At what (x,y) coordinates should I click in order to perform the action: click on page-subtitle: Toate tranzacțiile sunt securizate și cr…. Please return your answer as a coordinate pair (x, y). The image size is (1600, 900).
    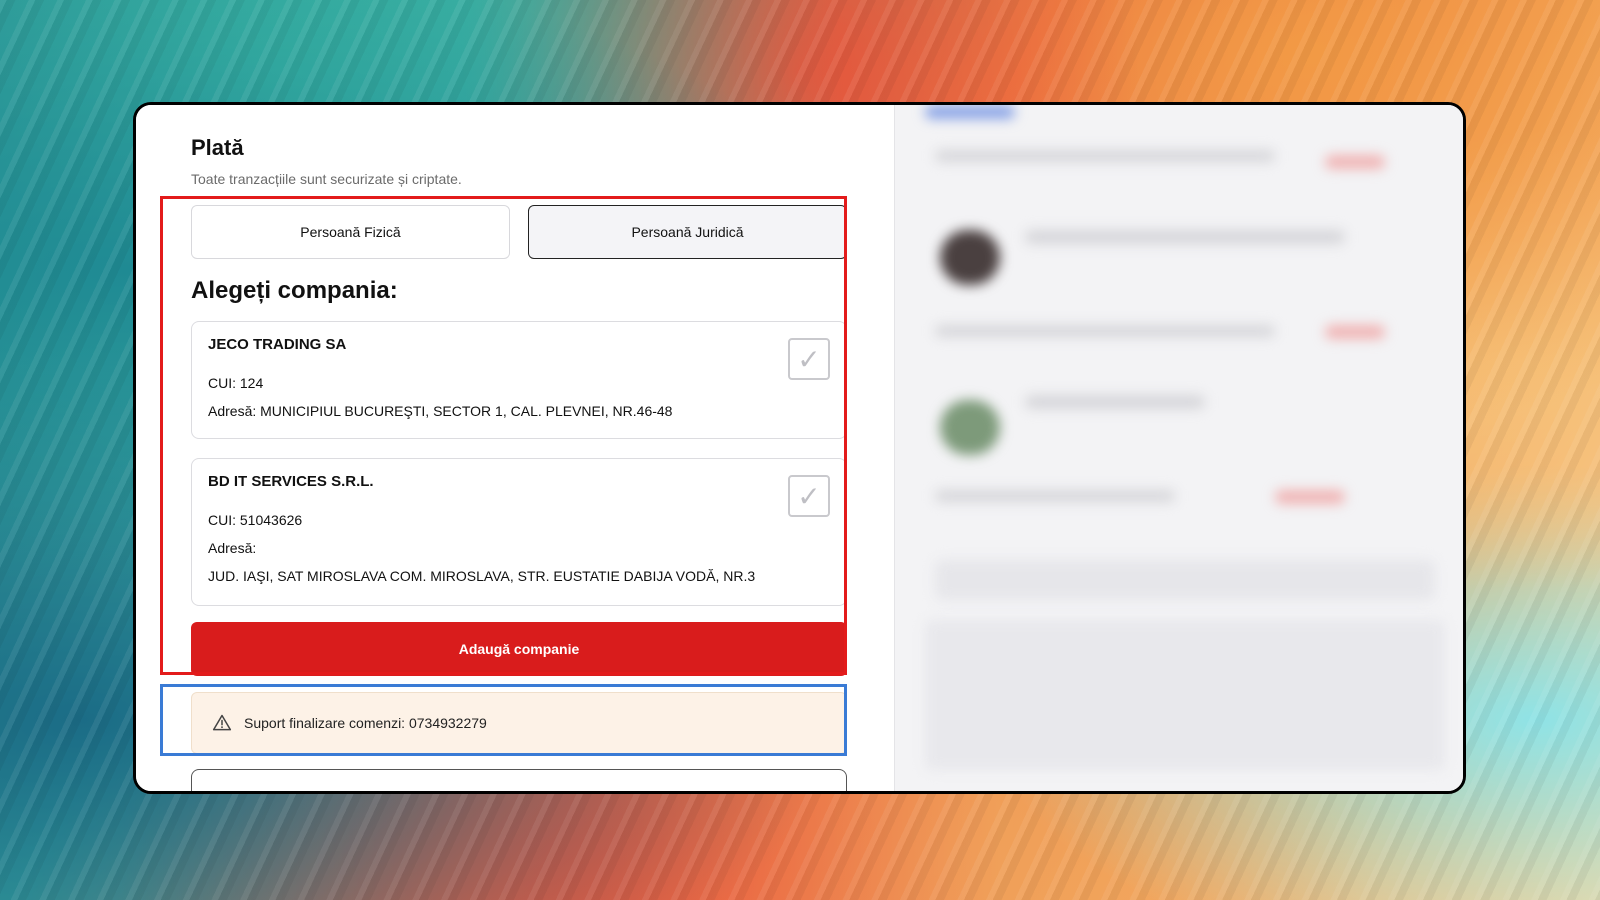
    Looking at the image, I should click on (326, 179).